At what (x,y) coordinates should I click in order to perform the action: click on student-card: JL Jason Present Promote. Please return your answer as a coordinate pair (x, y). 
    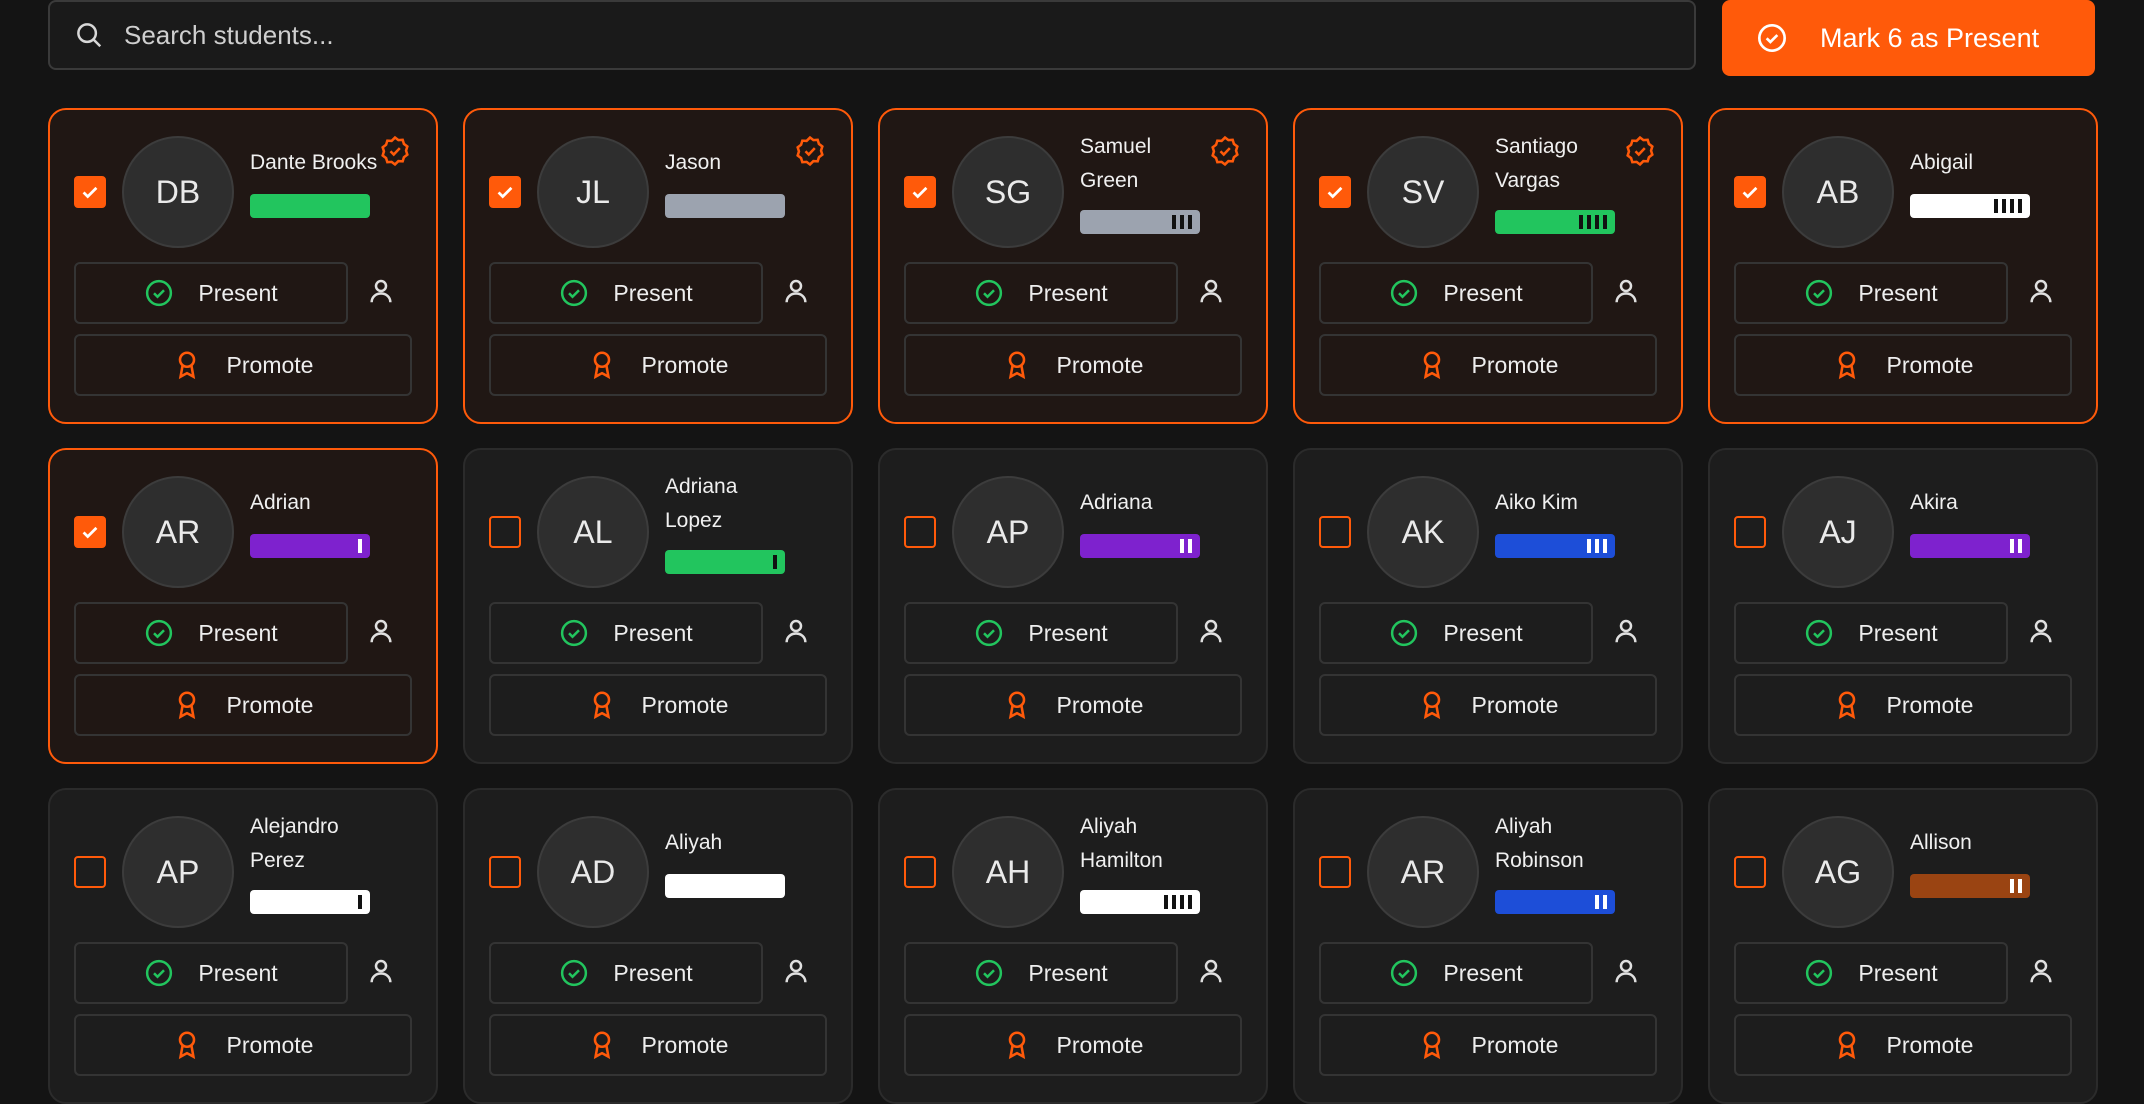
    Looking at the image, I should click on (658, 266).